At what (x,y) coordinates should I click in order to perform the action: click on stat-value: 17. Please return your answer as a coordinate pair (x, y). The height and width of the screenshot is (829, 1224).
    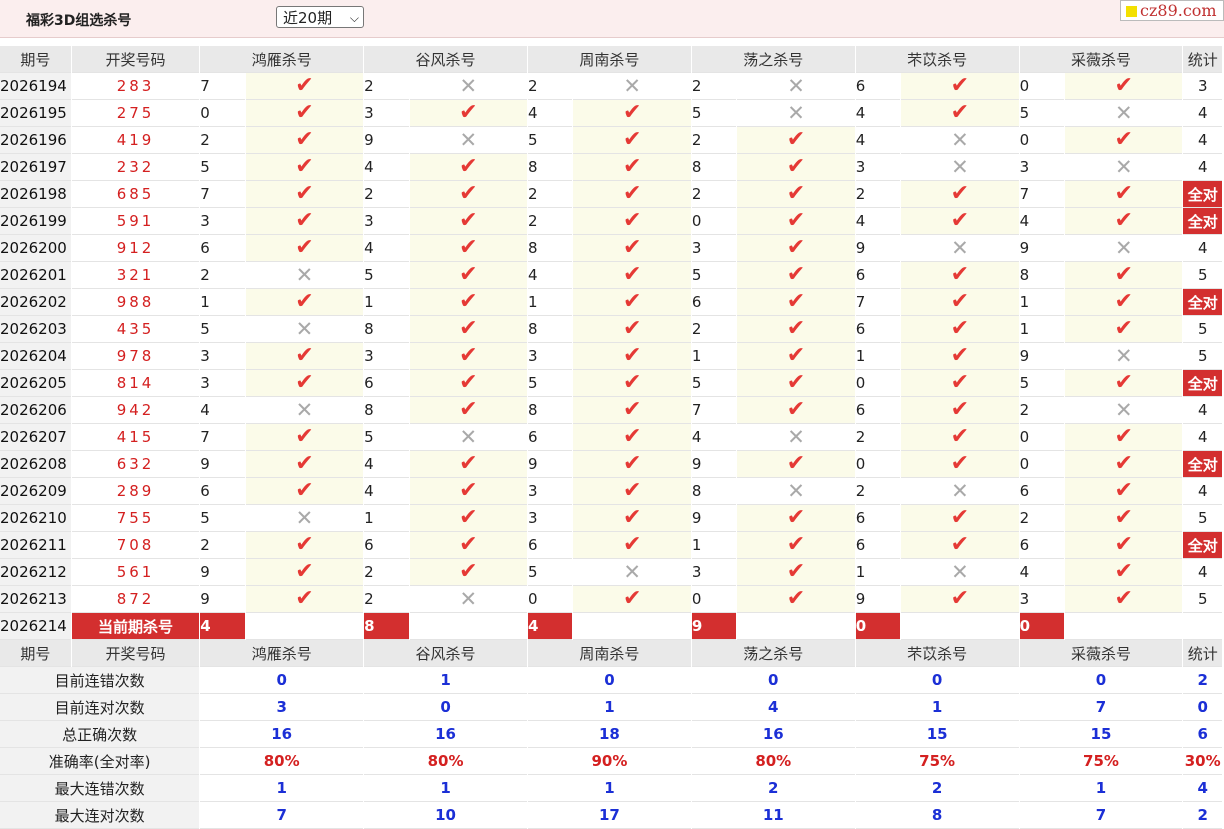
    Looking at the image, I should click on (609, 815).